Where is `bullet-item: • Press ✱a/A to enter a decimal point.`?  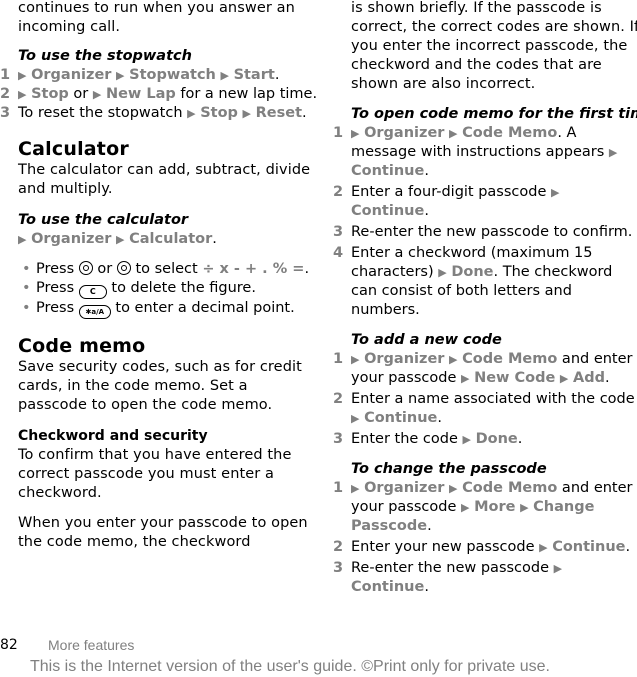 bullet-item: • Press ✱a/A to enter a decimal point. is located at coordinates (168, 309).